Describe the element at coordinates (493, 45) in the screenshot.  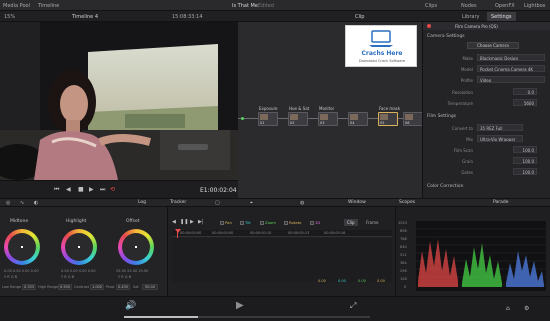
I see `choose-camera-button: Choose Camera` at that location.